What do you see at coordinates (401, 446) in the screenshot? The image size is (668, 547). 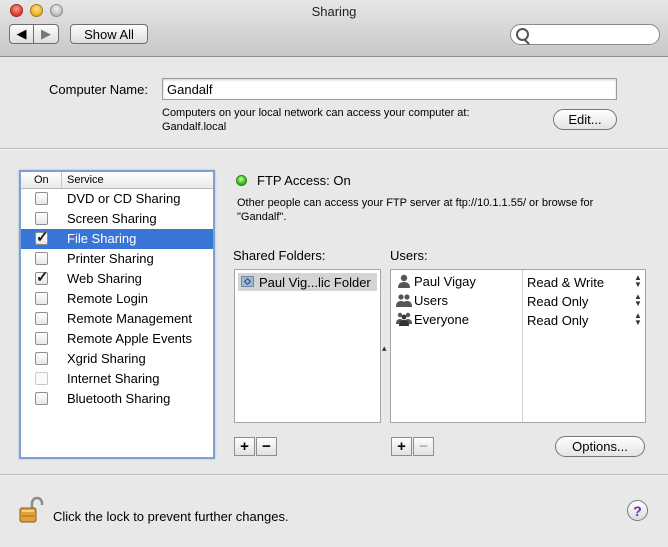 I see `add-user-button: +` at bounding box center [401, 446].